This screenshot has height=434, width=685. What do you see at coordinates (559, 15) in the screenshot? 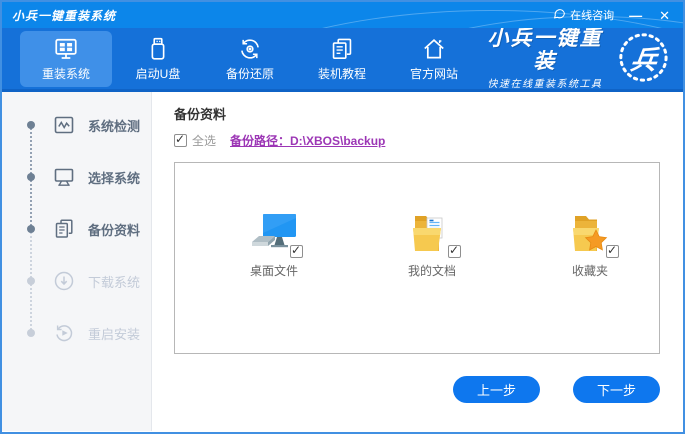
I see `chat-bubble-icon` at bounding box center [559, 15].